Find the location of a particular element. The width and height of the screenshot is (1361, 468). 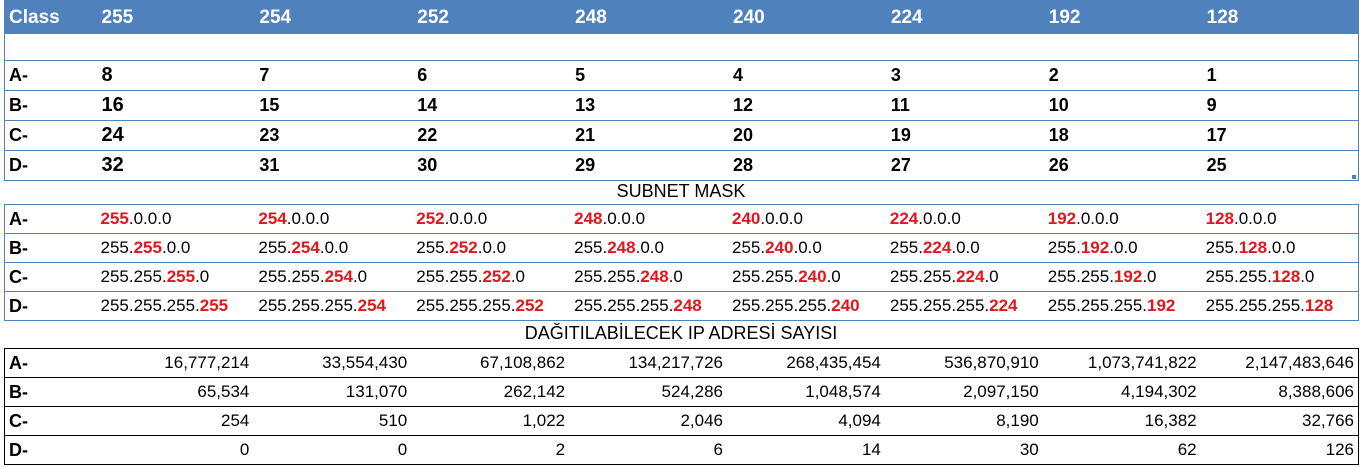

mask-cell: 255.128.0.0 is located at coordinates (1279, 248).